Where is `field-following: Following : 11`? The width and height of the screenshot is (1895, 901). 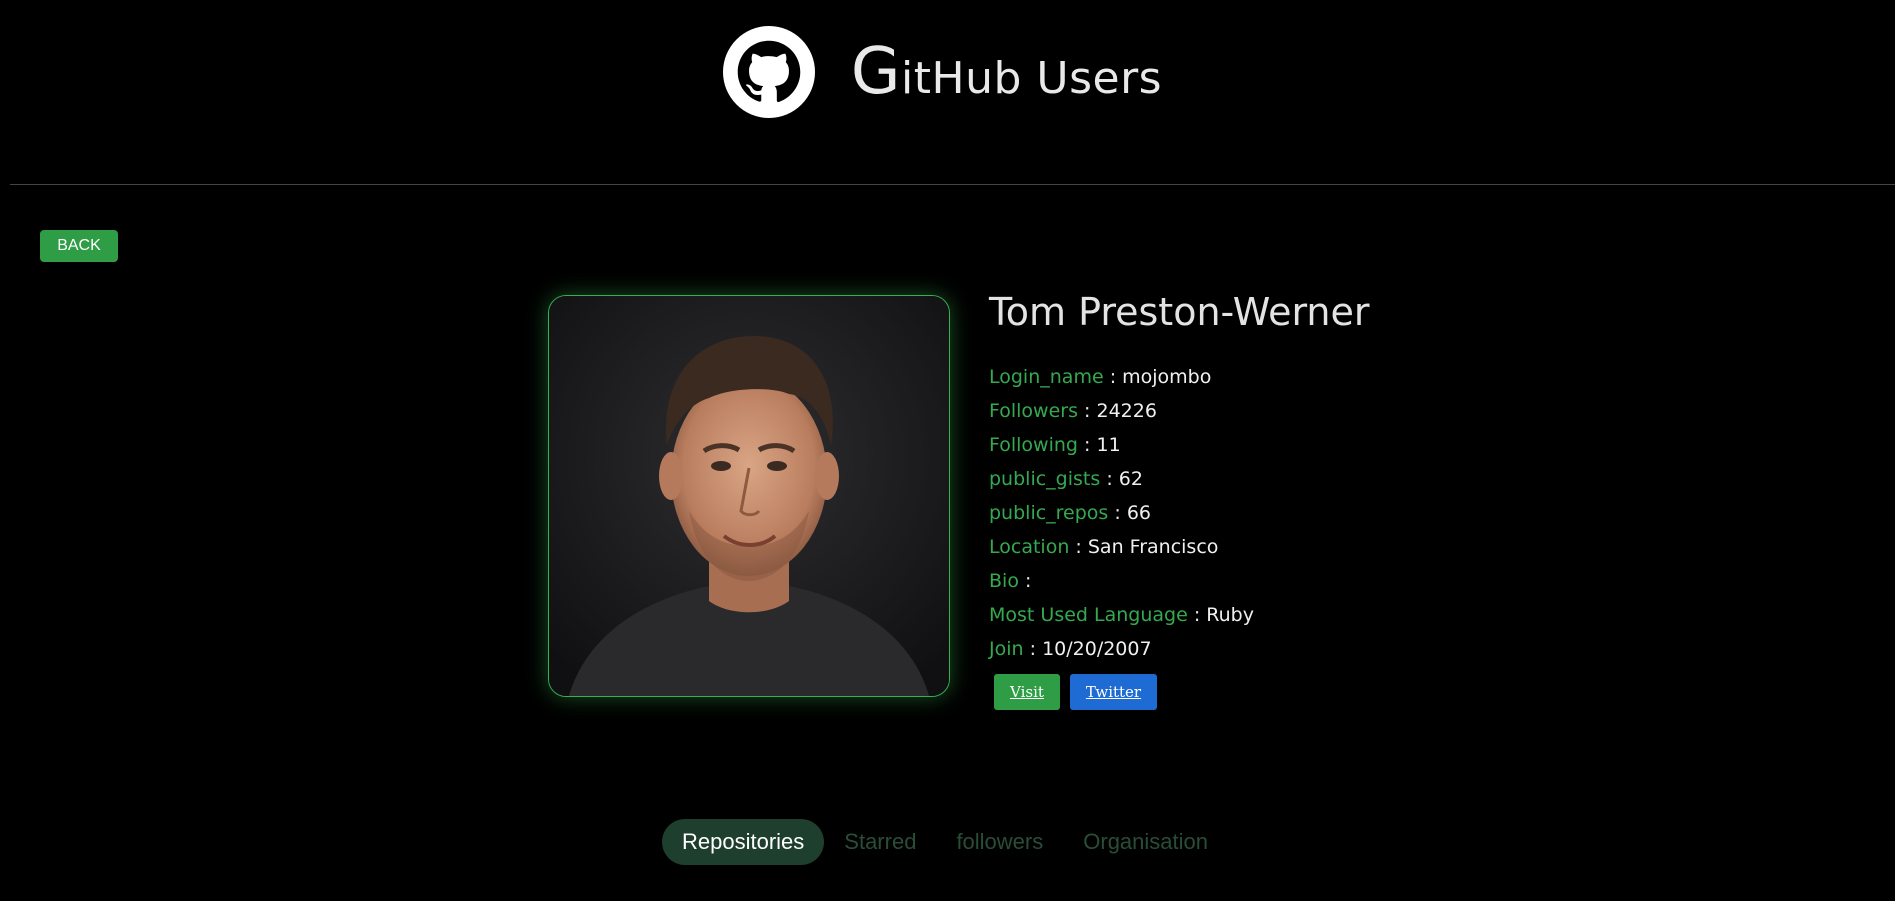
field-following: Following : 11 is located at coordinates (1179, 445).